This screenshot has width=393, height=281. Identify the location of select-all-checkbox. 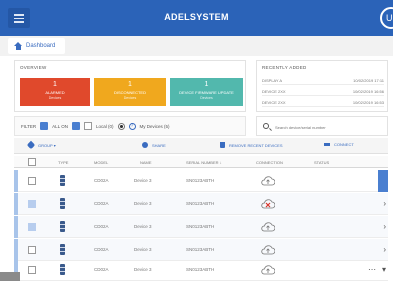
(32, 162).